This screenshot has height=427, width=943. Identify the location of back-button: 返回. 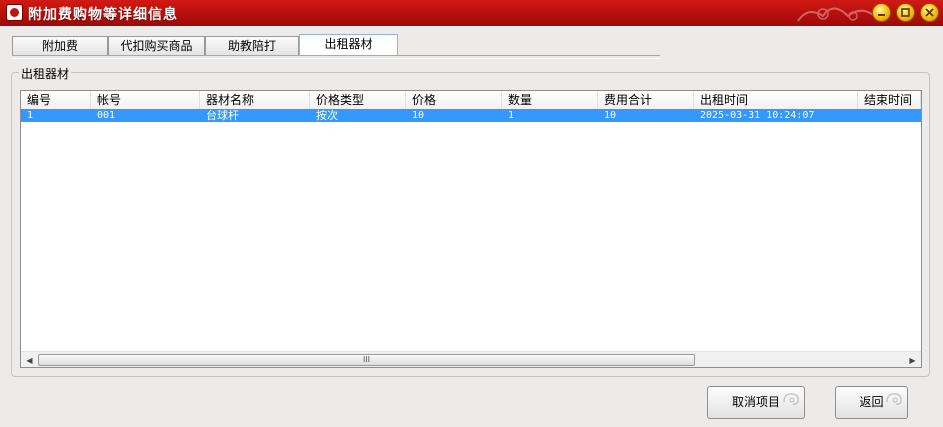
(871, 402).